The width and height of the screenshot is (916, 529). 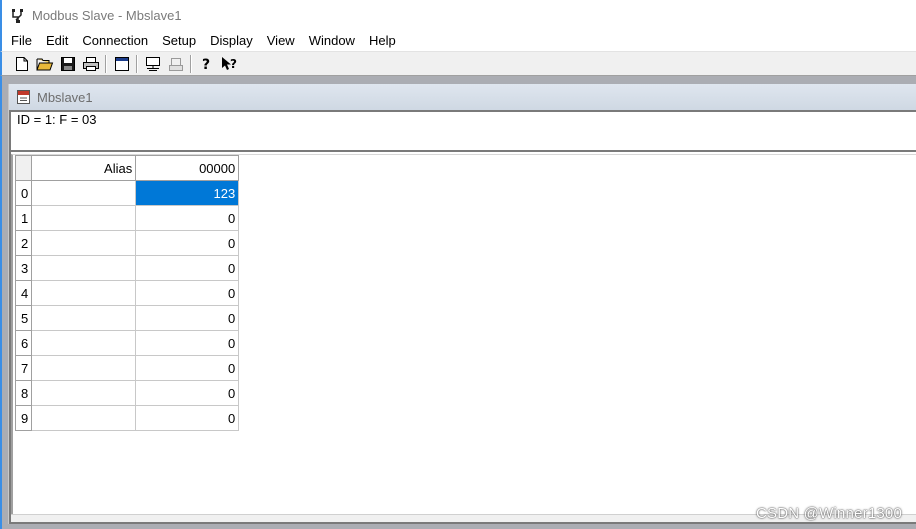 What do you see at coordinates (179, 41) in the screenshot?
I see `menu-setup: Setup` at bounding box center [179, 41].